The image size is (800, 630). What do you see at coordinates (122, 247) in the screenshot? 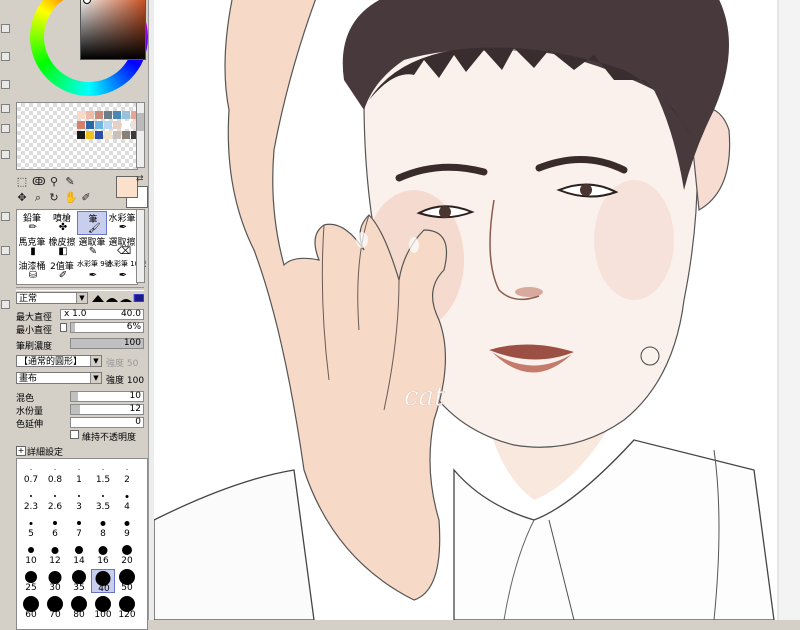
I see `brush-slot: 選取擦 ⌫` at bounding box center [122, 247].